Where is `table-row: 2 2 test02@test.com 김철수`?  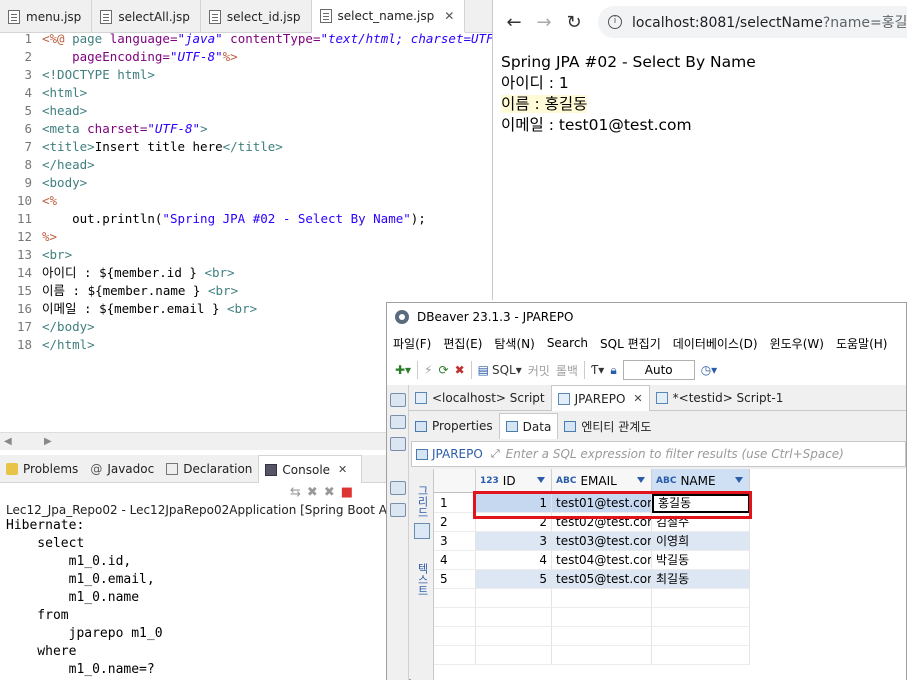
table-row: 2 2 test02@test.com 김철수 is located at coordinates (592, 522).